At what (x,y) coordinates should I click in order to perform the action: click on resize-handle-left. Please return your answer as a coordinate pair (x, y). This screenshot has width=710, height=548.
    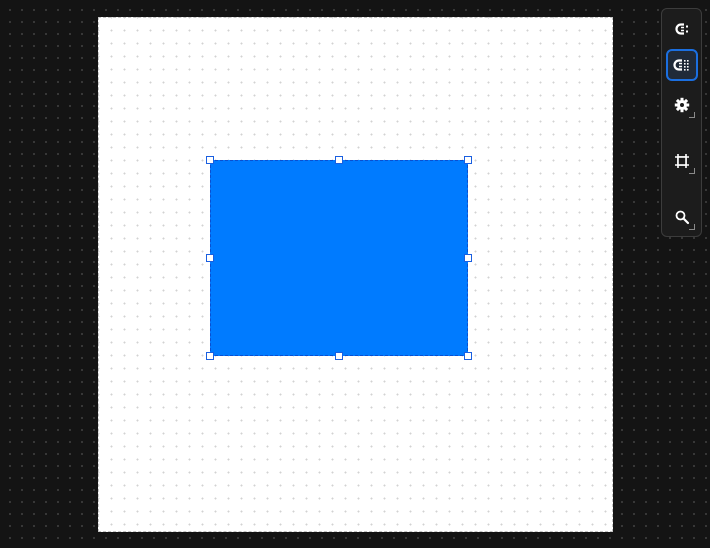
    Looking at the image, I should click on (210, 258).